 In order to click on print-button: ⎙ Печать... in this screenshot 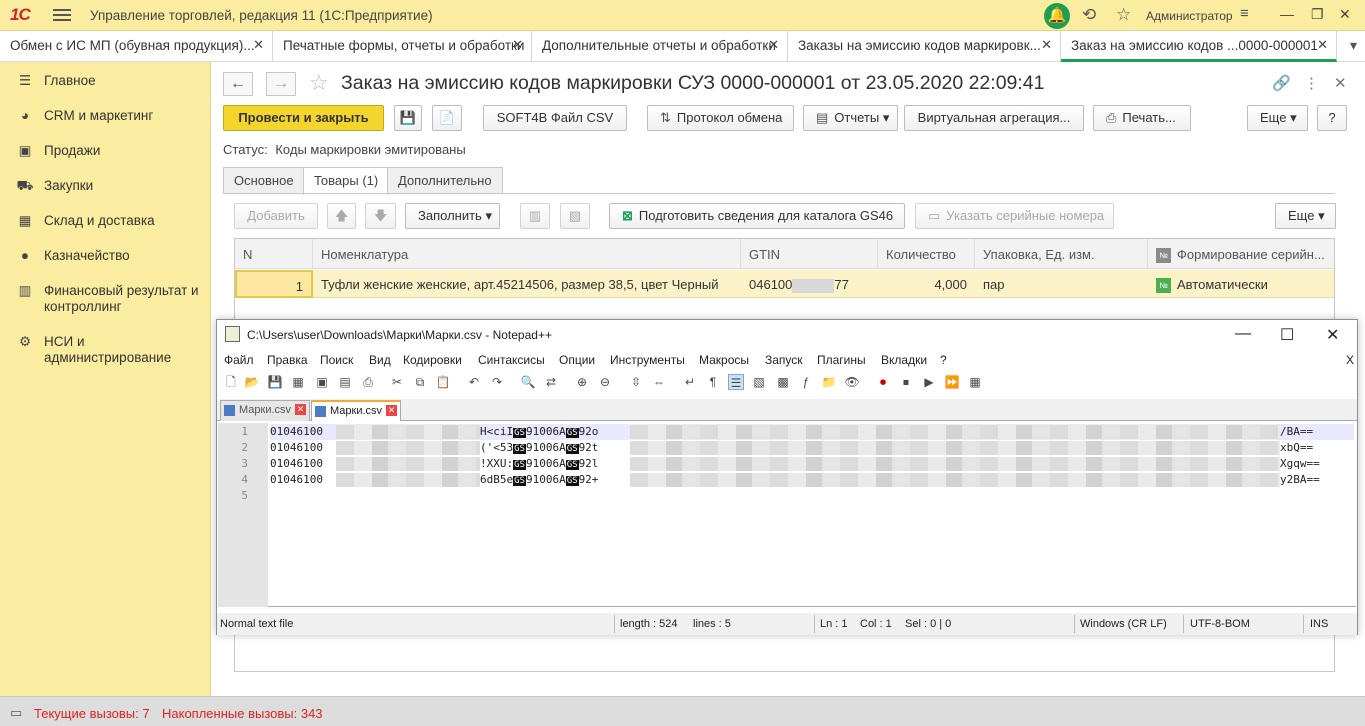, I will do `click(1142, 118)`.